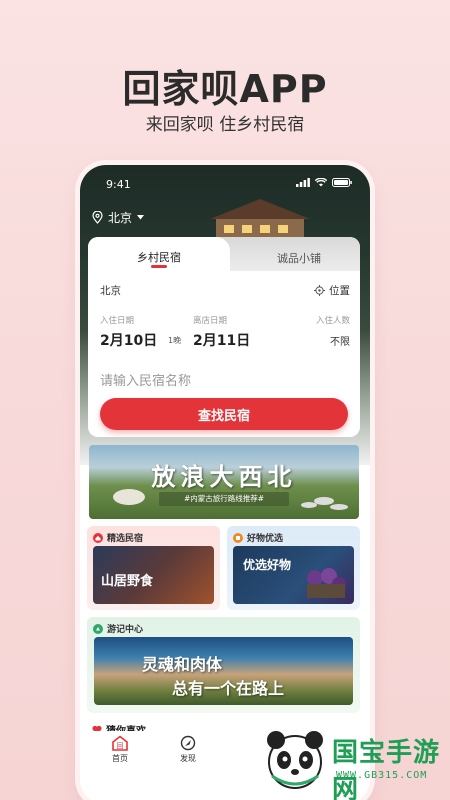 The image size is (450, 800). I want to click on nav-discover-label: 发现, so click(188, 758).